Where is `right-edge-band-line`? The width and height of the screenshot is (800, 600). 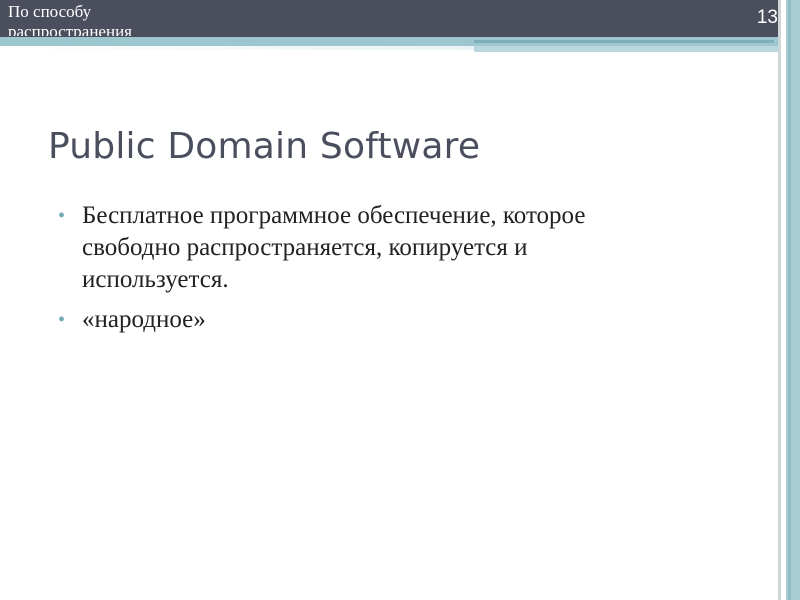
right-edge-band-line is located at coordinates (789, 300).